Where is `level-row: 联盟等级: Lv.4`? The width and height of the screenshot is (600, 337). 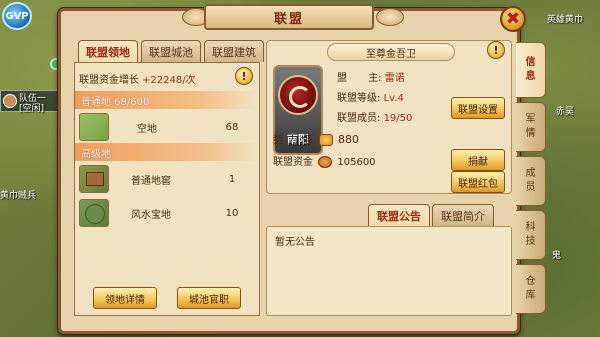
level-row: 联盟等级: Lv.4 is located at coordinates (370, 96).